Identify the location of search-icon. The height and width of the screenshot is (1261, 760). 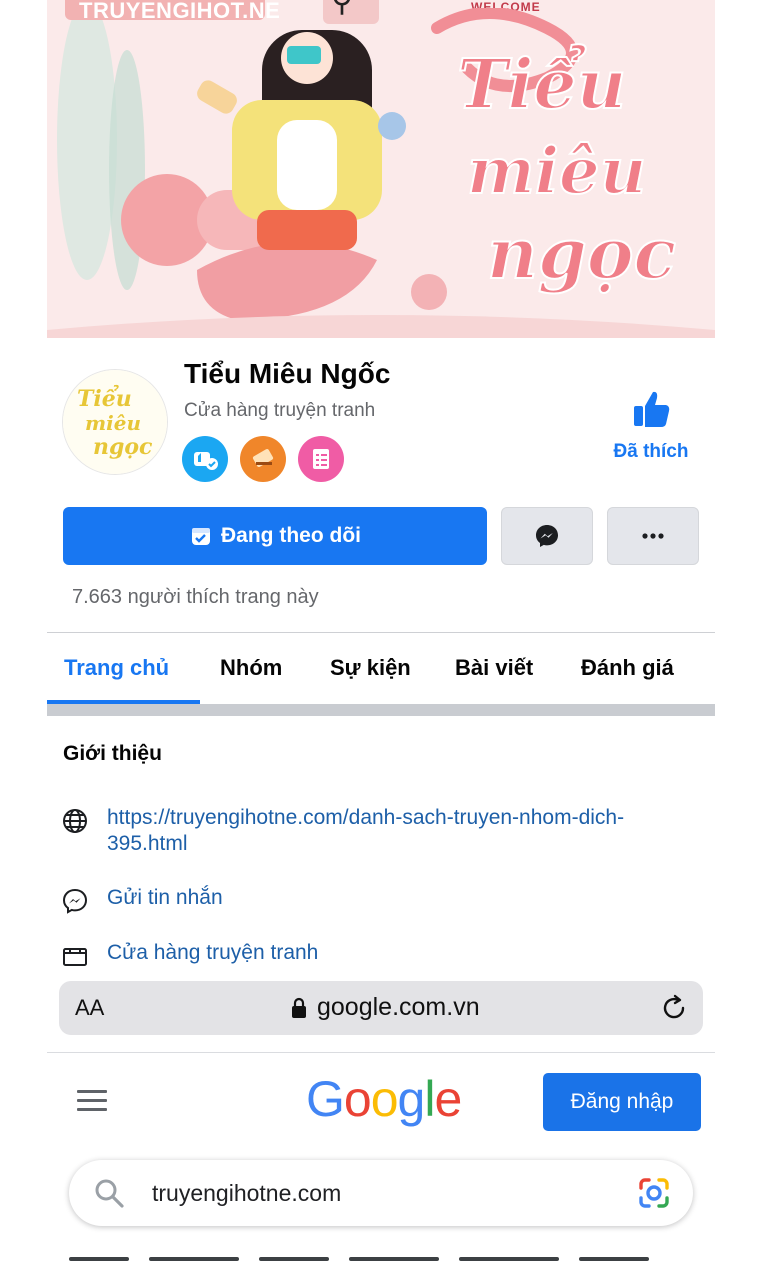
(109, 1193).